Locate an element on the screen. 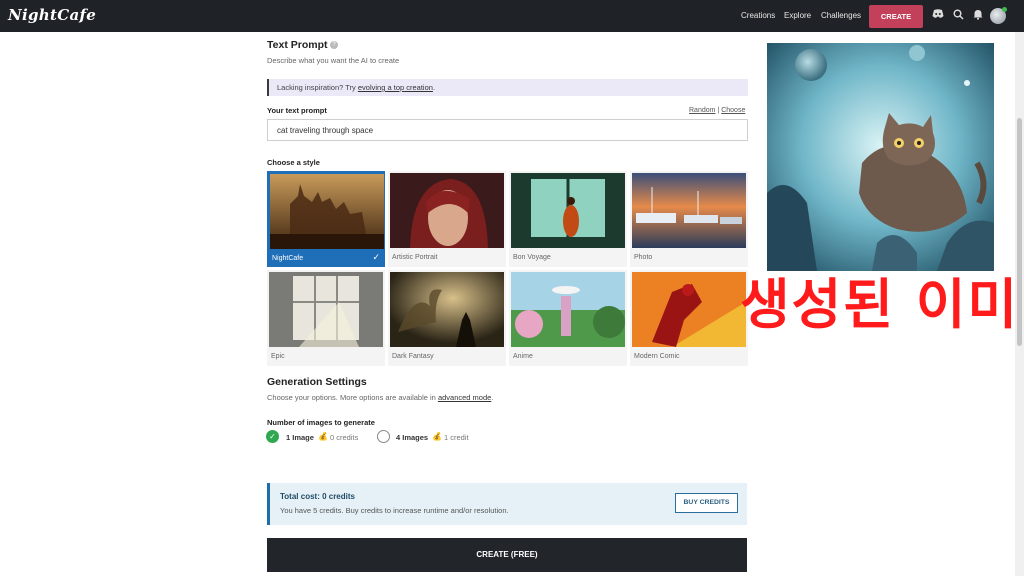  random-link: Random is located at coordinates (702, 110).